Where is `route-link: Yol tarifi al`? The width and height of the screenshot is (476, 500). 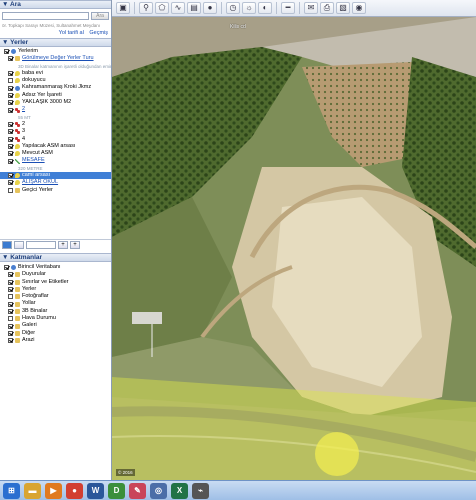 route-link: Yol tarifi al is located at coordinates (71, 33).